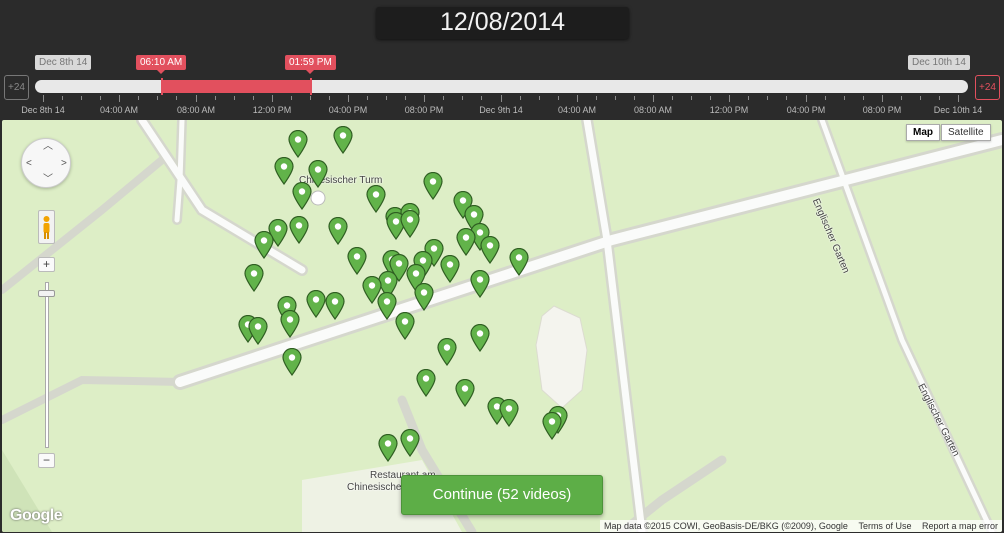 The image size is (1004, 533). What do you see at coordinates (196, 110) in the screenshot?
I see `timeline-tick-label: 08:00 AM` at bounding box center [196, 110].